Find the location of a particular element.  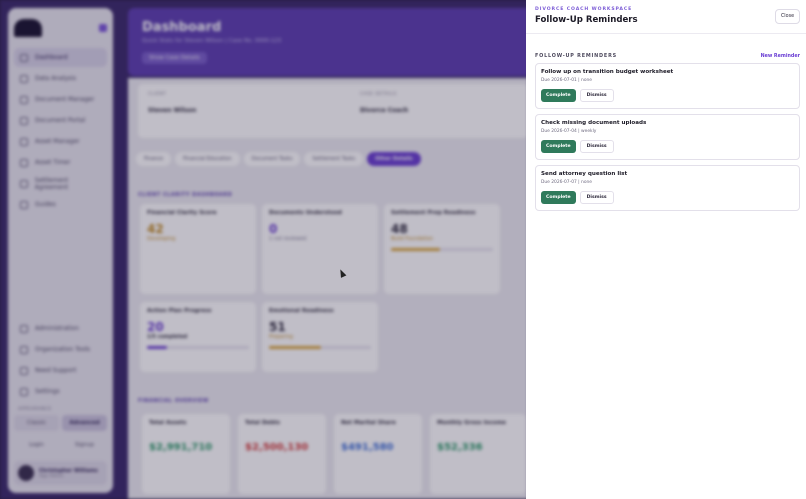

reminder-title: Check missing document uploads is located at coordinates (594, 123).